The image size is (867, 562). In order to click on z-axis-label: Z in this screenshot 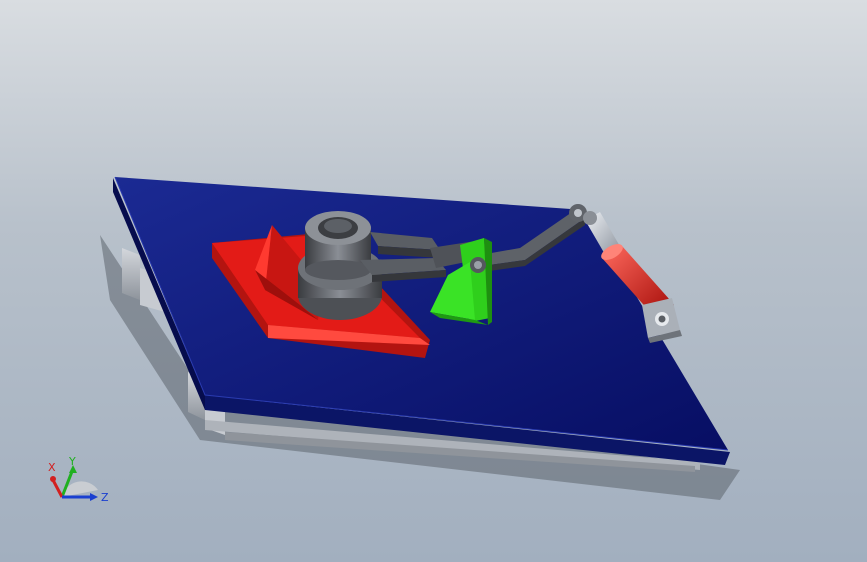, I will do `click(105, 497)`.